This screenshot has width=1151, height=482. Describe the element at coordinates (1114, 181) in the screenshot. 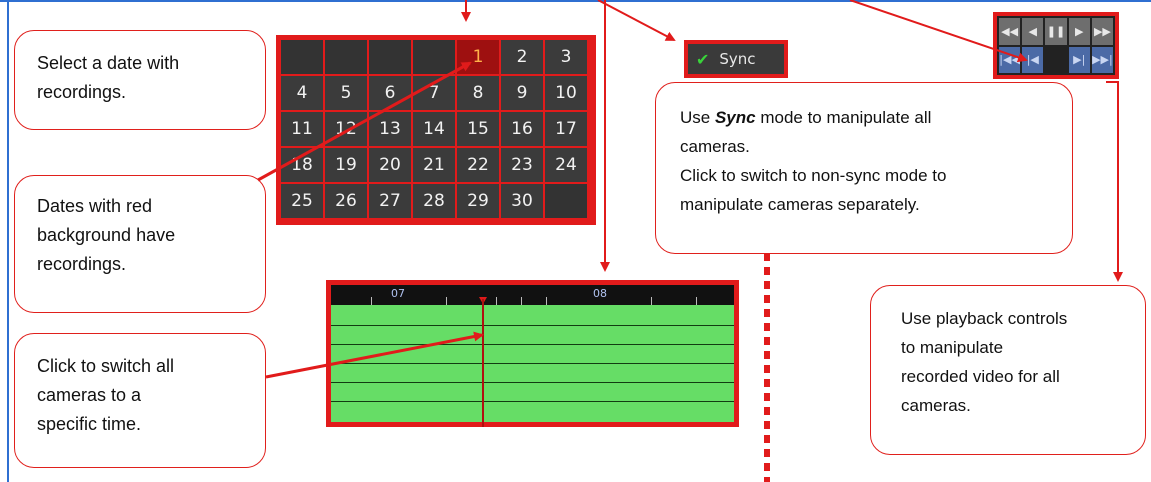

I see `arrow-playback-callout` at that location.